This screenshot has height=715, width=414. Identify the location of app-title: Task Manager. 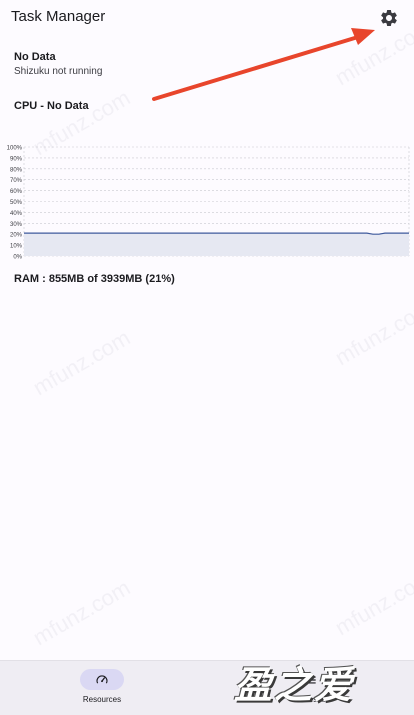
(58, 16).